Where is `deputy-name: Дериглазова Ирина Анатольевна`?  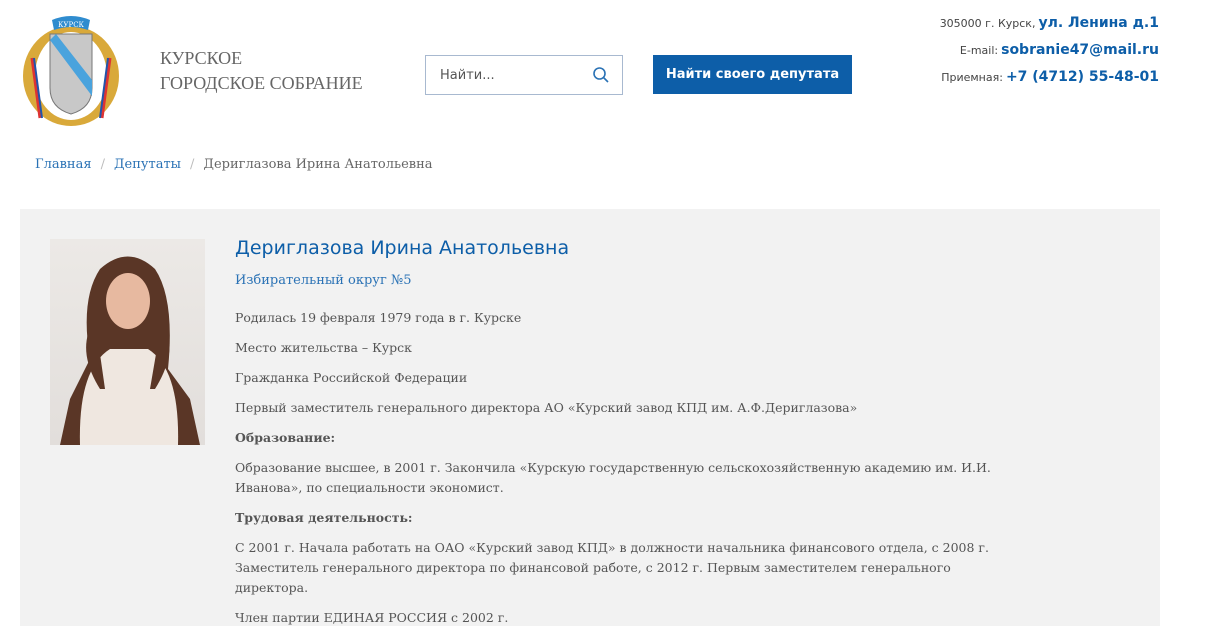 deputy-name: Дериглазова Ирина Анатольевна is located at coordinates (402, 248).